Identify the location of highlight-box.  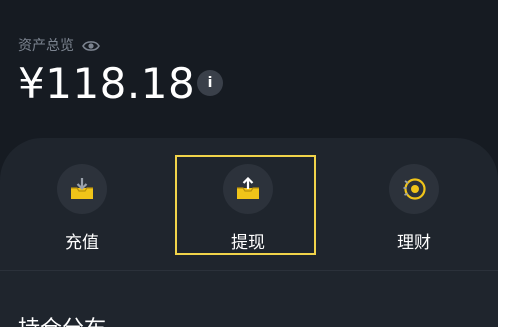
(245, 205).